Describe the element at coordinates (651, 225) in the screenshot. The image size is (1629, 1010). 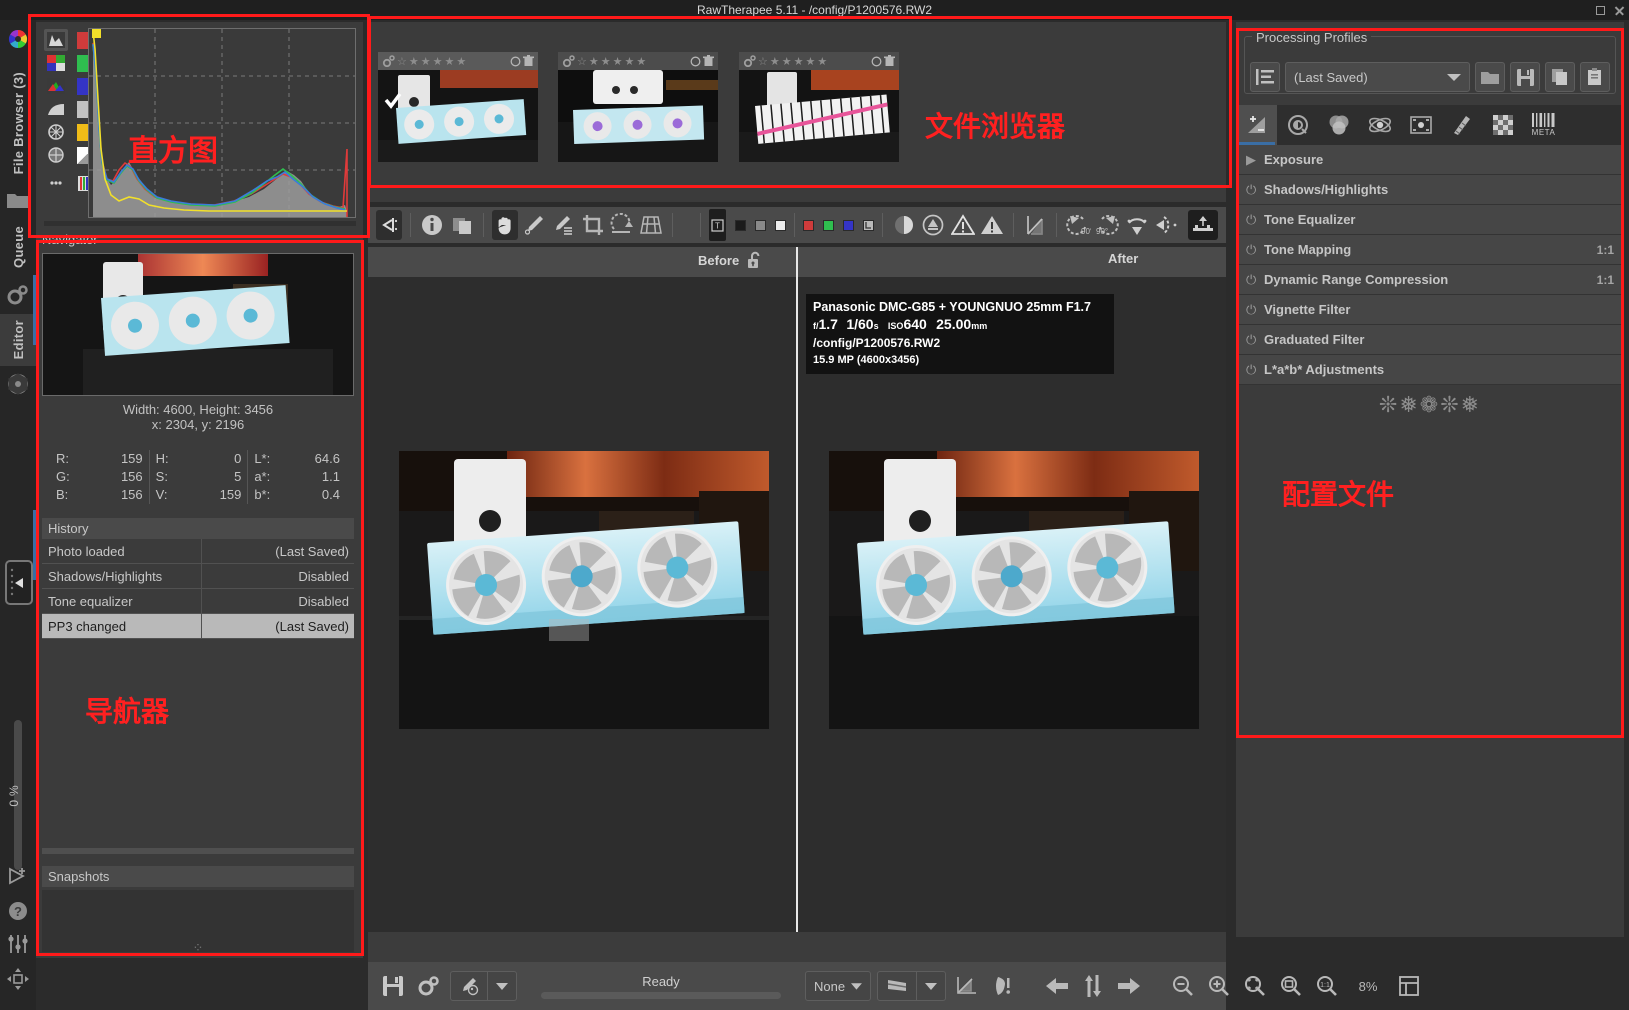
I see `perspective-icon` at that location.